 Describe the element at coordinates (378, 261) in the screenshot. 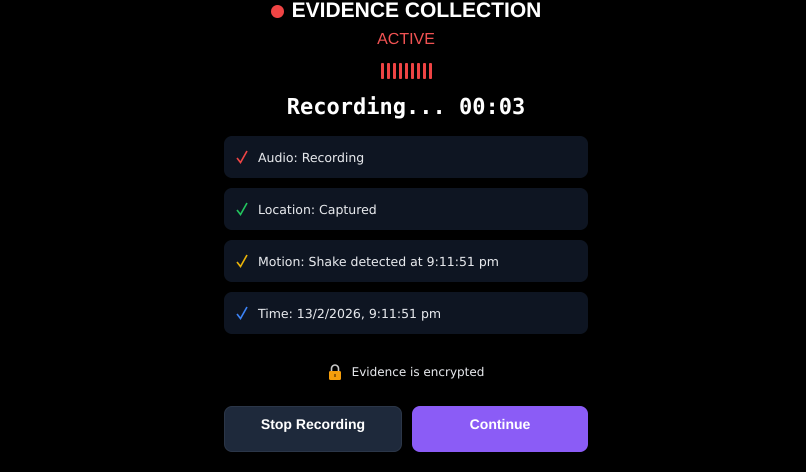

I see `status-text: Motion: Shake detected at 9:11:51 pm` at that location.